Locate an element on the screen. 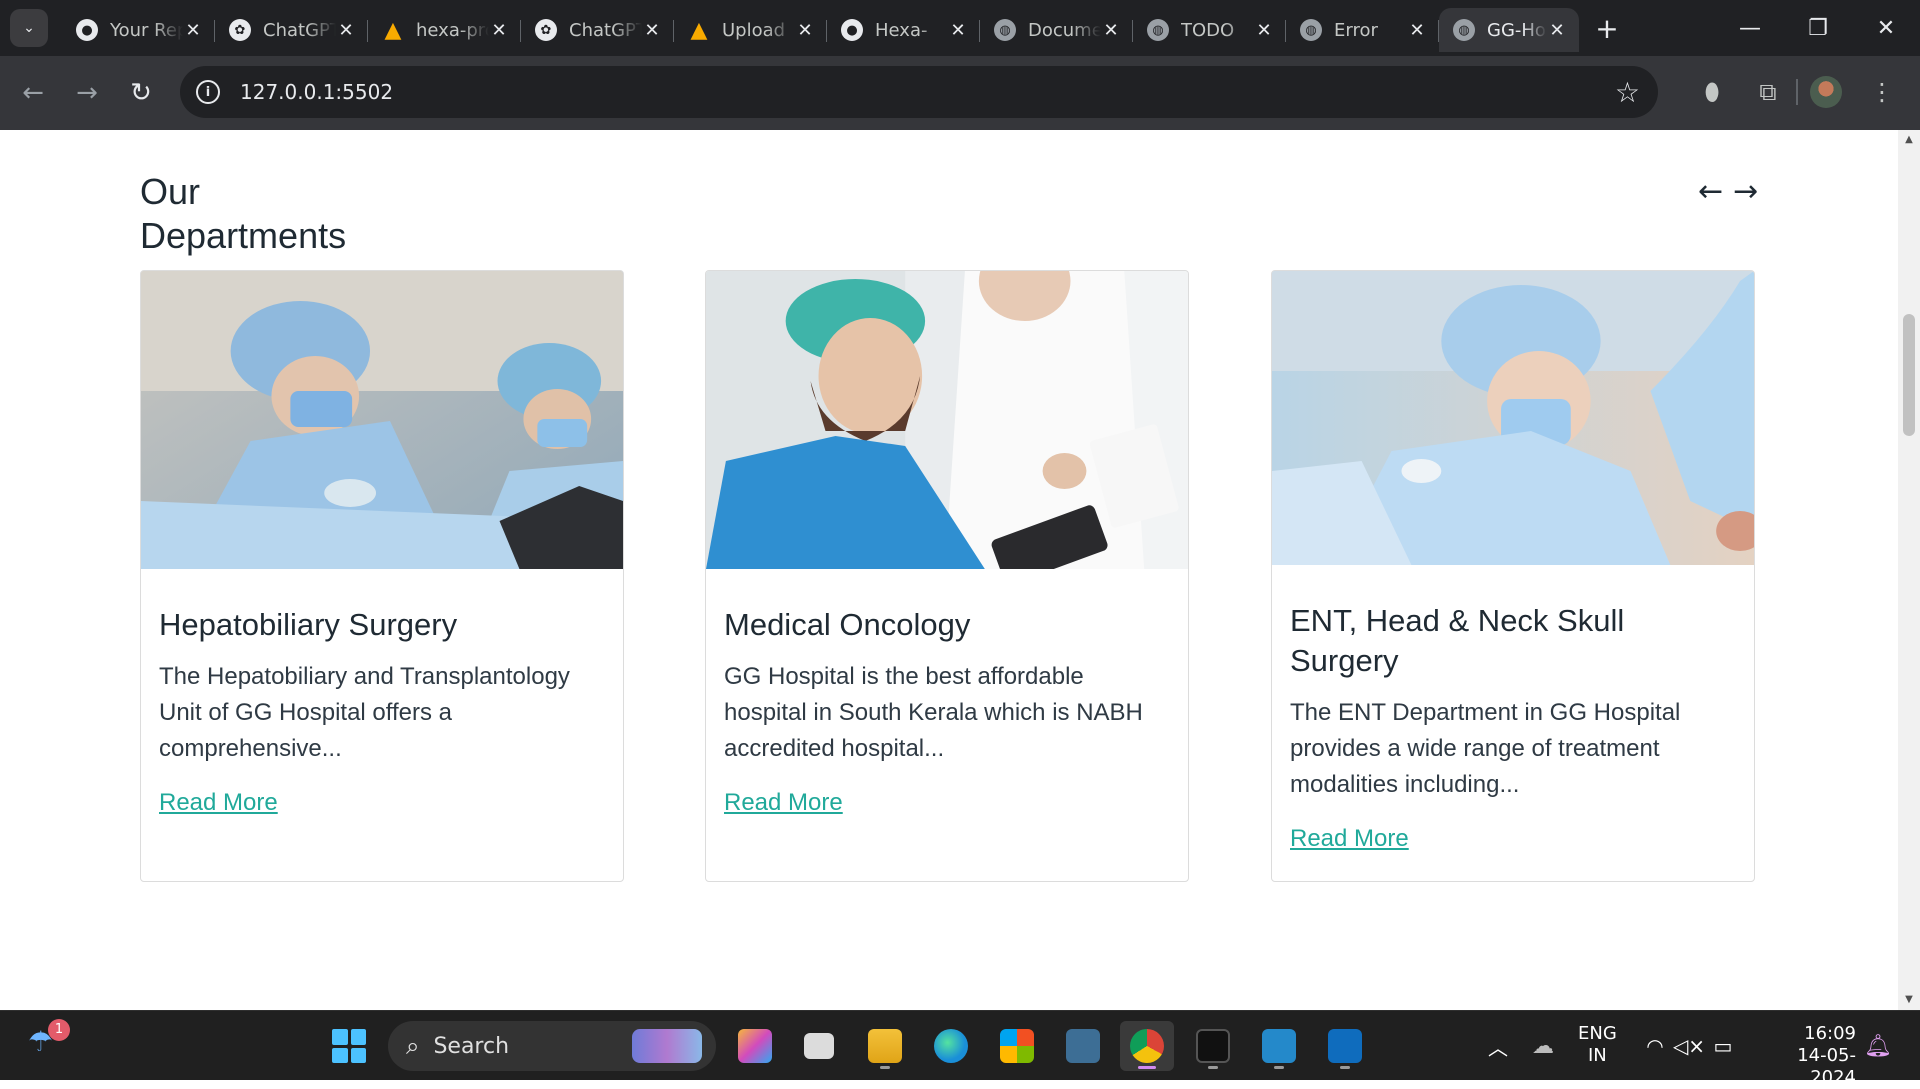 This screenshot has height=1089, width=1920. page-scrollbar: ▲ ▼ is located at coordinates (1909, 570).